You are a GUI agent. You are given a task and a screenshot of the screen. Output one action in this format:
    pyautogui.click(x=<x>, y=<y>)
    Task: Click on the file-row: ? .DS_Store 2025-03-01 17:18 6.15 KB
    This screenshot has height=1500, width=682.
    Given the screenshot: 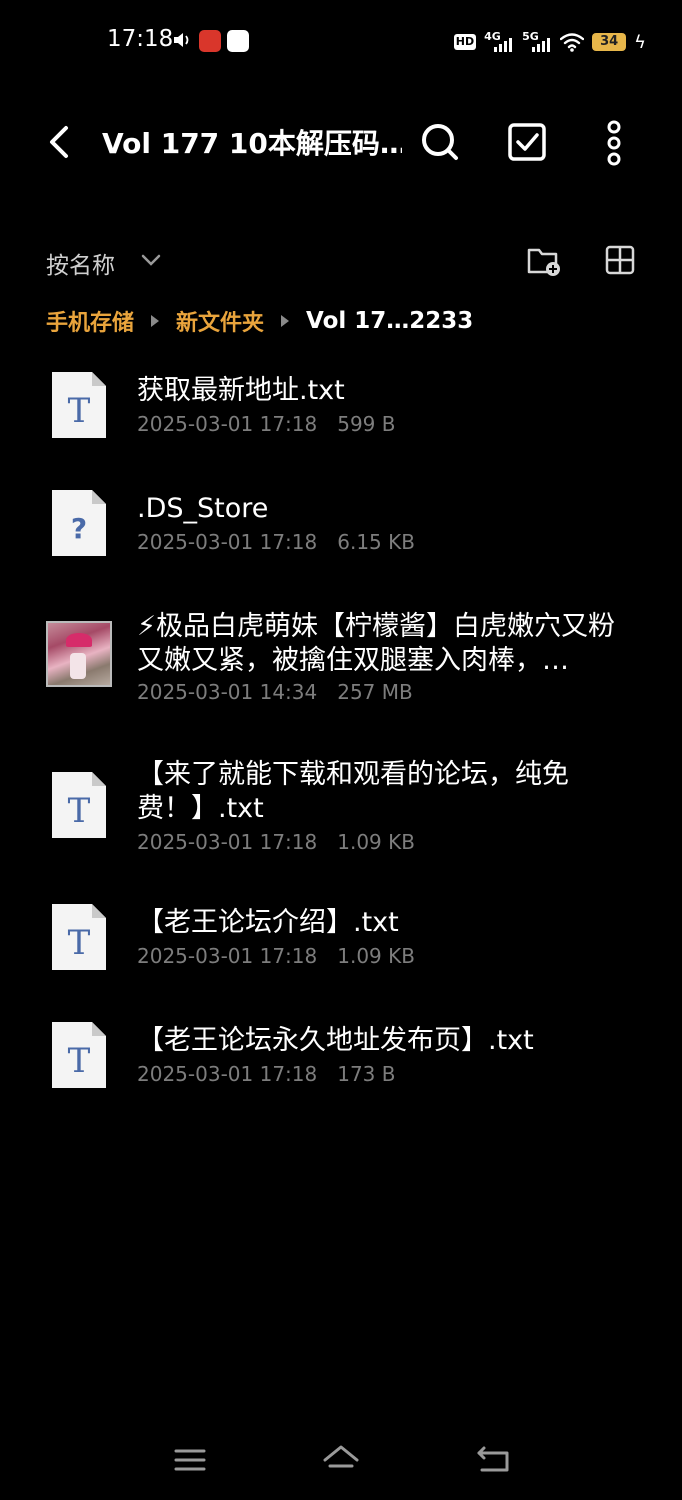 What is the action you would take?
    pyautogui.click(x=341, y=534)
    